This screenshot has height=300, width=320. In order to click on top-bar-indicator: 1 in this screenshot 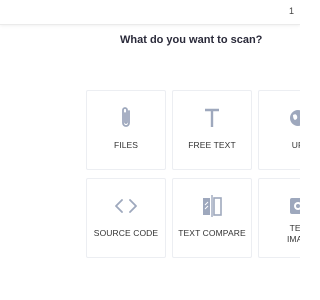, I will do `click(291, 11)`.